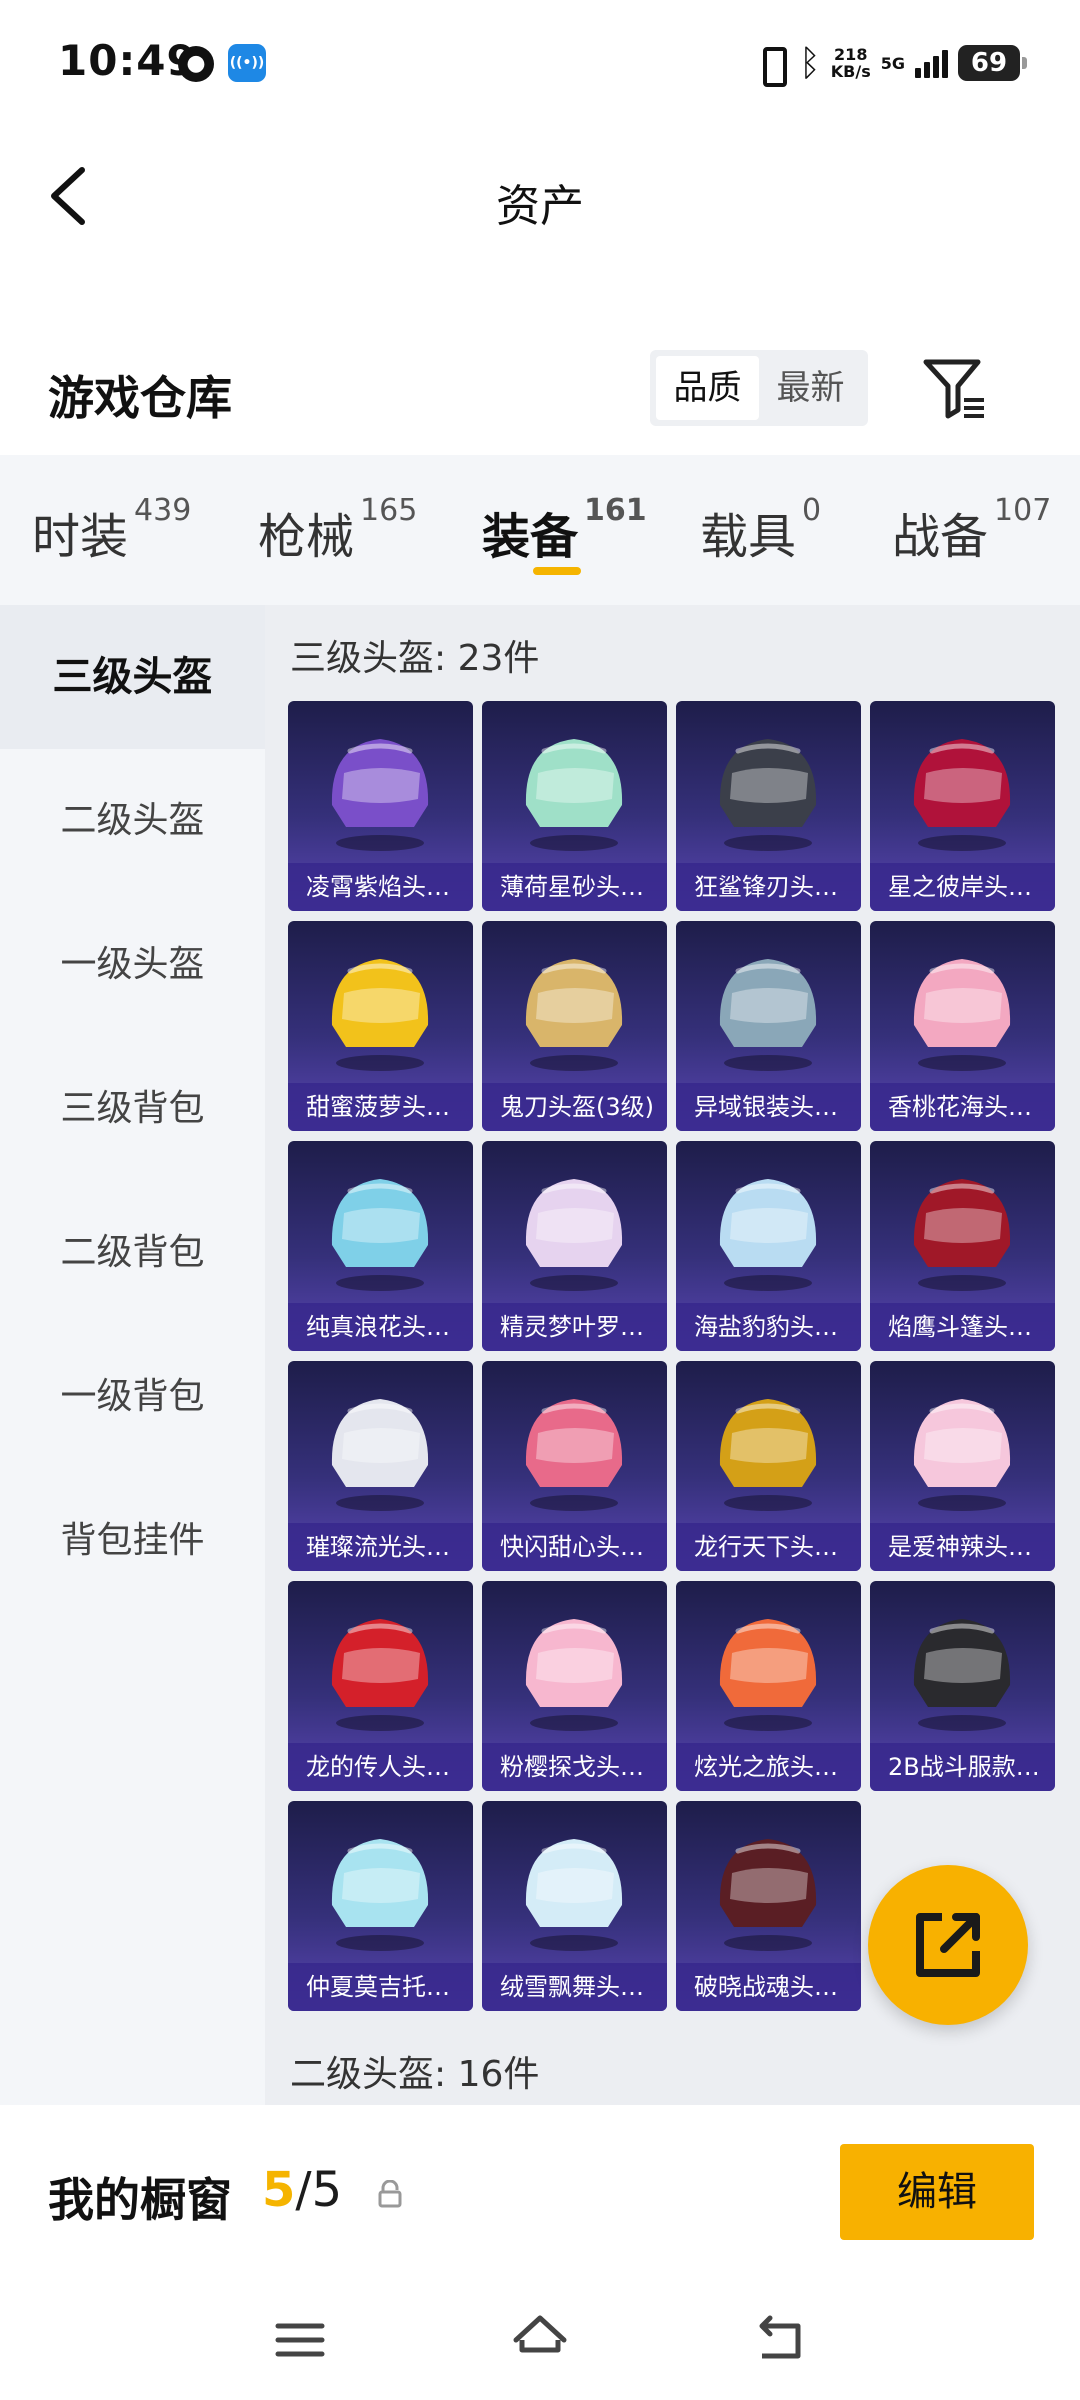  I want to click on tab-firearms: 枪械 165, so click(337, 530).